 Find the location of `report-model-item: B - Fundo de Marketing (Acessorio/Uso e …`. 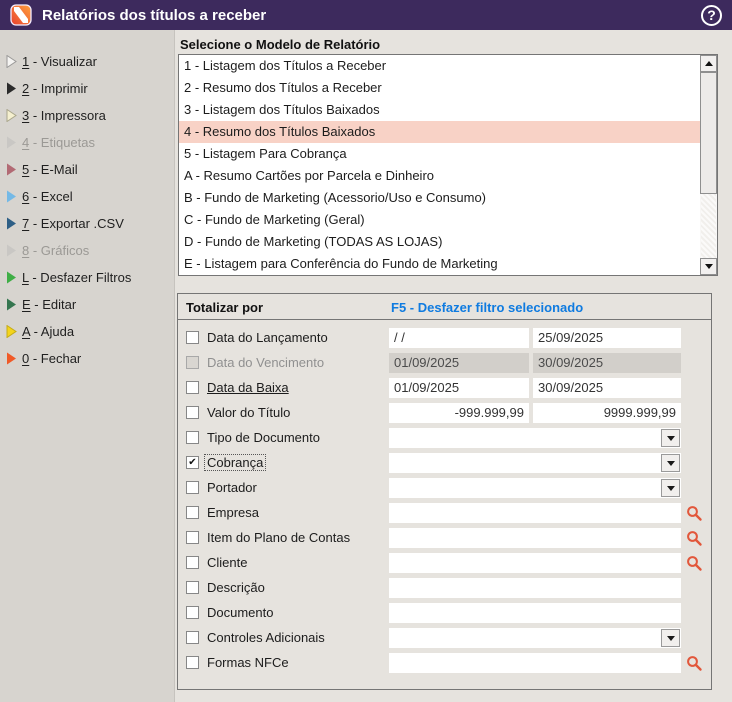

report-model-item: B - Fundo de Marketing (Acessorio/Uso e … is located at coordinates (439, 198).